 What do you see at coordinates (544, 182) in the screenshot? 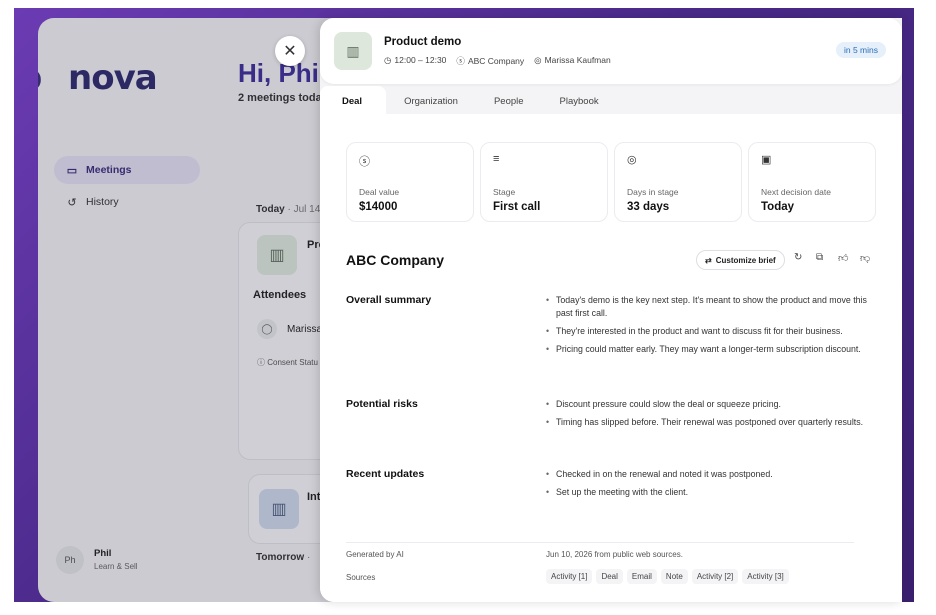
I see `stat-card-stage: ≡ Stage First call` at bounding box center [544, 182].